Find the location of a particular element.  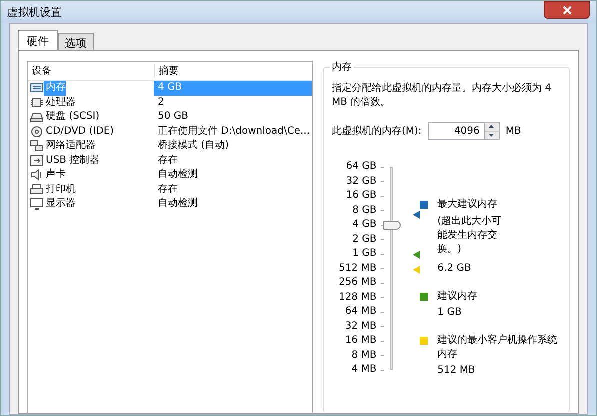

legend-value: 512 MB is located at coordinates (457, 371).